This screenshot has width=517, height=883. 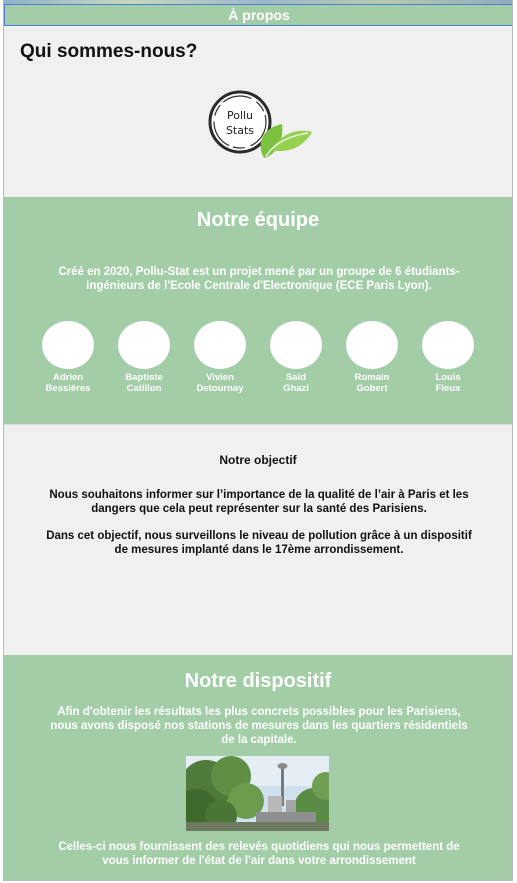 I want to click on member-first-name: Adrien, so click(x=68, y=377).